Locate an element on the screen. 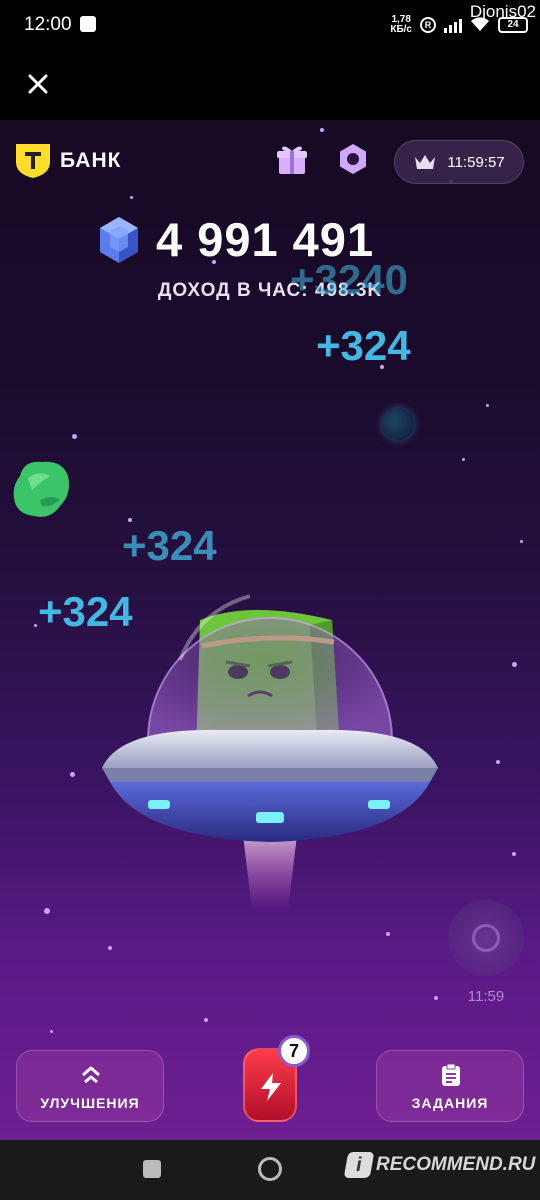 The height and width of the screenshot is (1200, 540). home-icon is located at coordinates (270, 1169).